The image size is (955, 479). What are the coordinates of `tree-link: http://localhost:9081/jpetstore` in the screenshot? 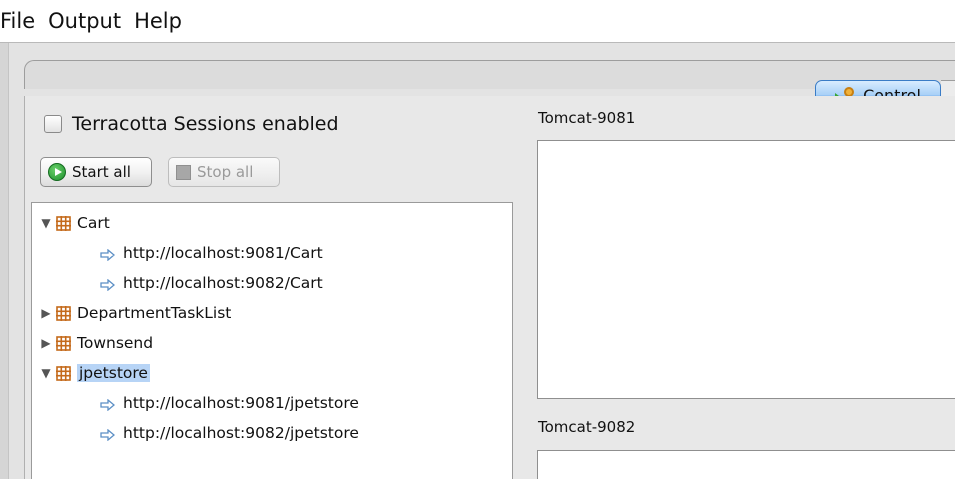 It's located at (229, 403).